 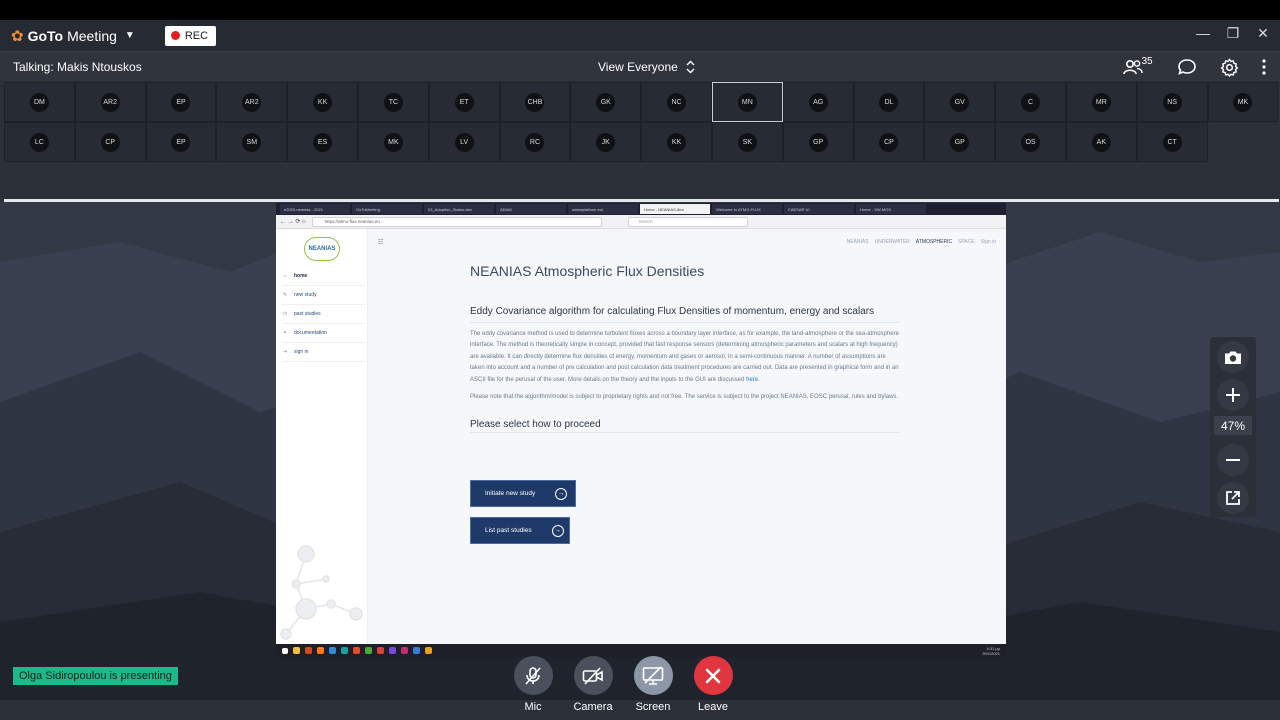 I want to click on participant-tile: NC, so click(x=676, y=102).